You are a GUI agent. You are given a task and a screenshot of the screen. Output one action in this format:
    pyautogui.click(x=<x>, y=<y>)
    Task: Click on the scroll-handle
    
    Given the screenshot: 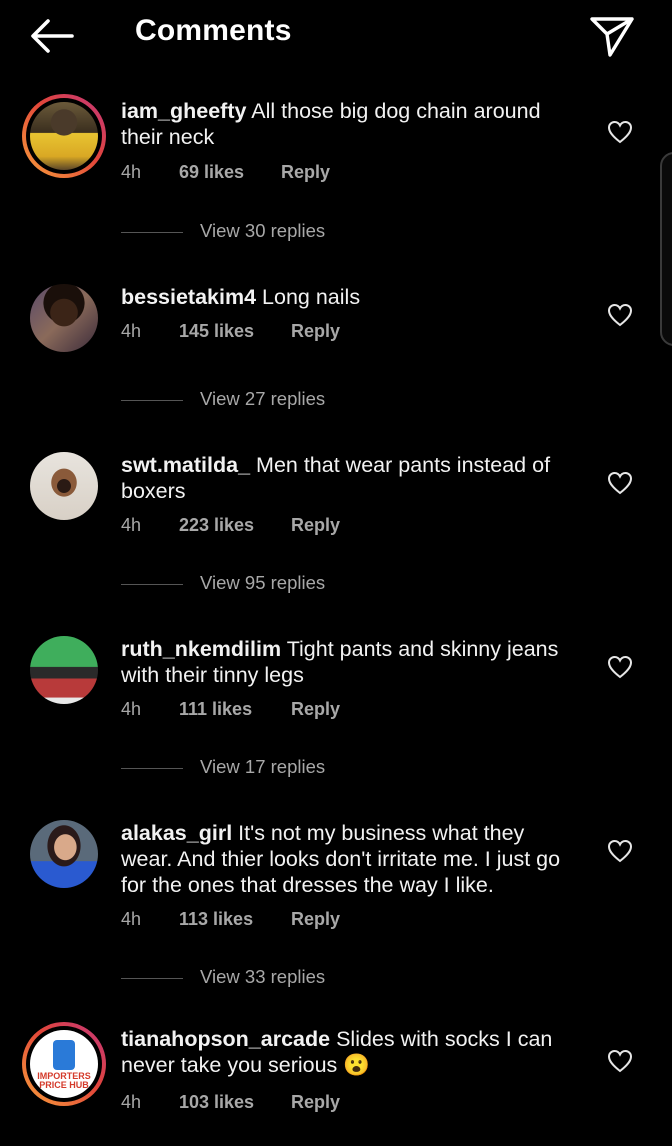 What is the action you would take?
    pyautogui.click(x=666, y=249)
    